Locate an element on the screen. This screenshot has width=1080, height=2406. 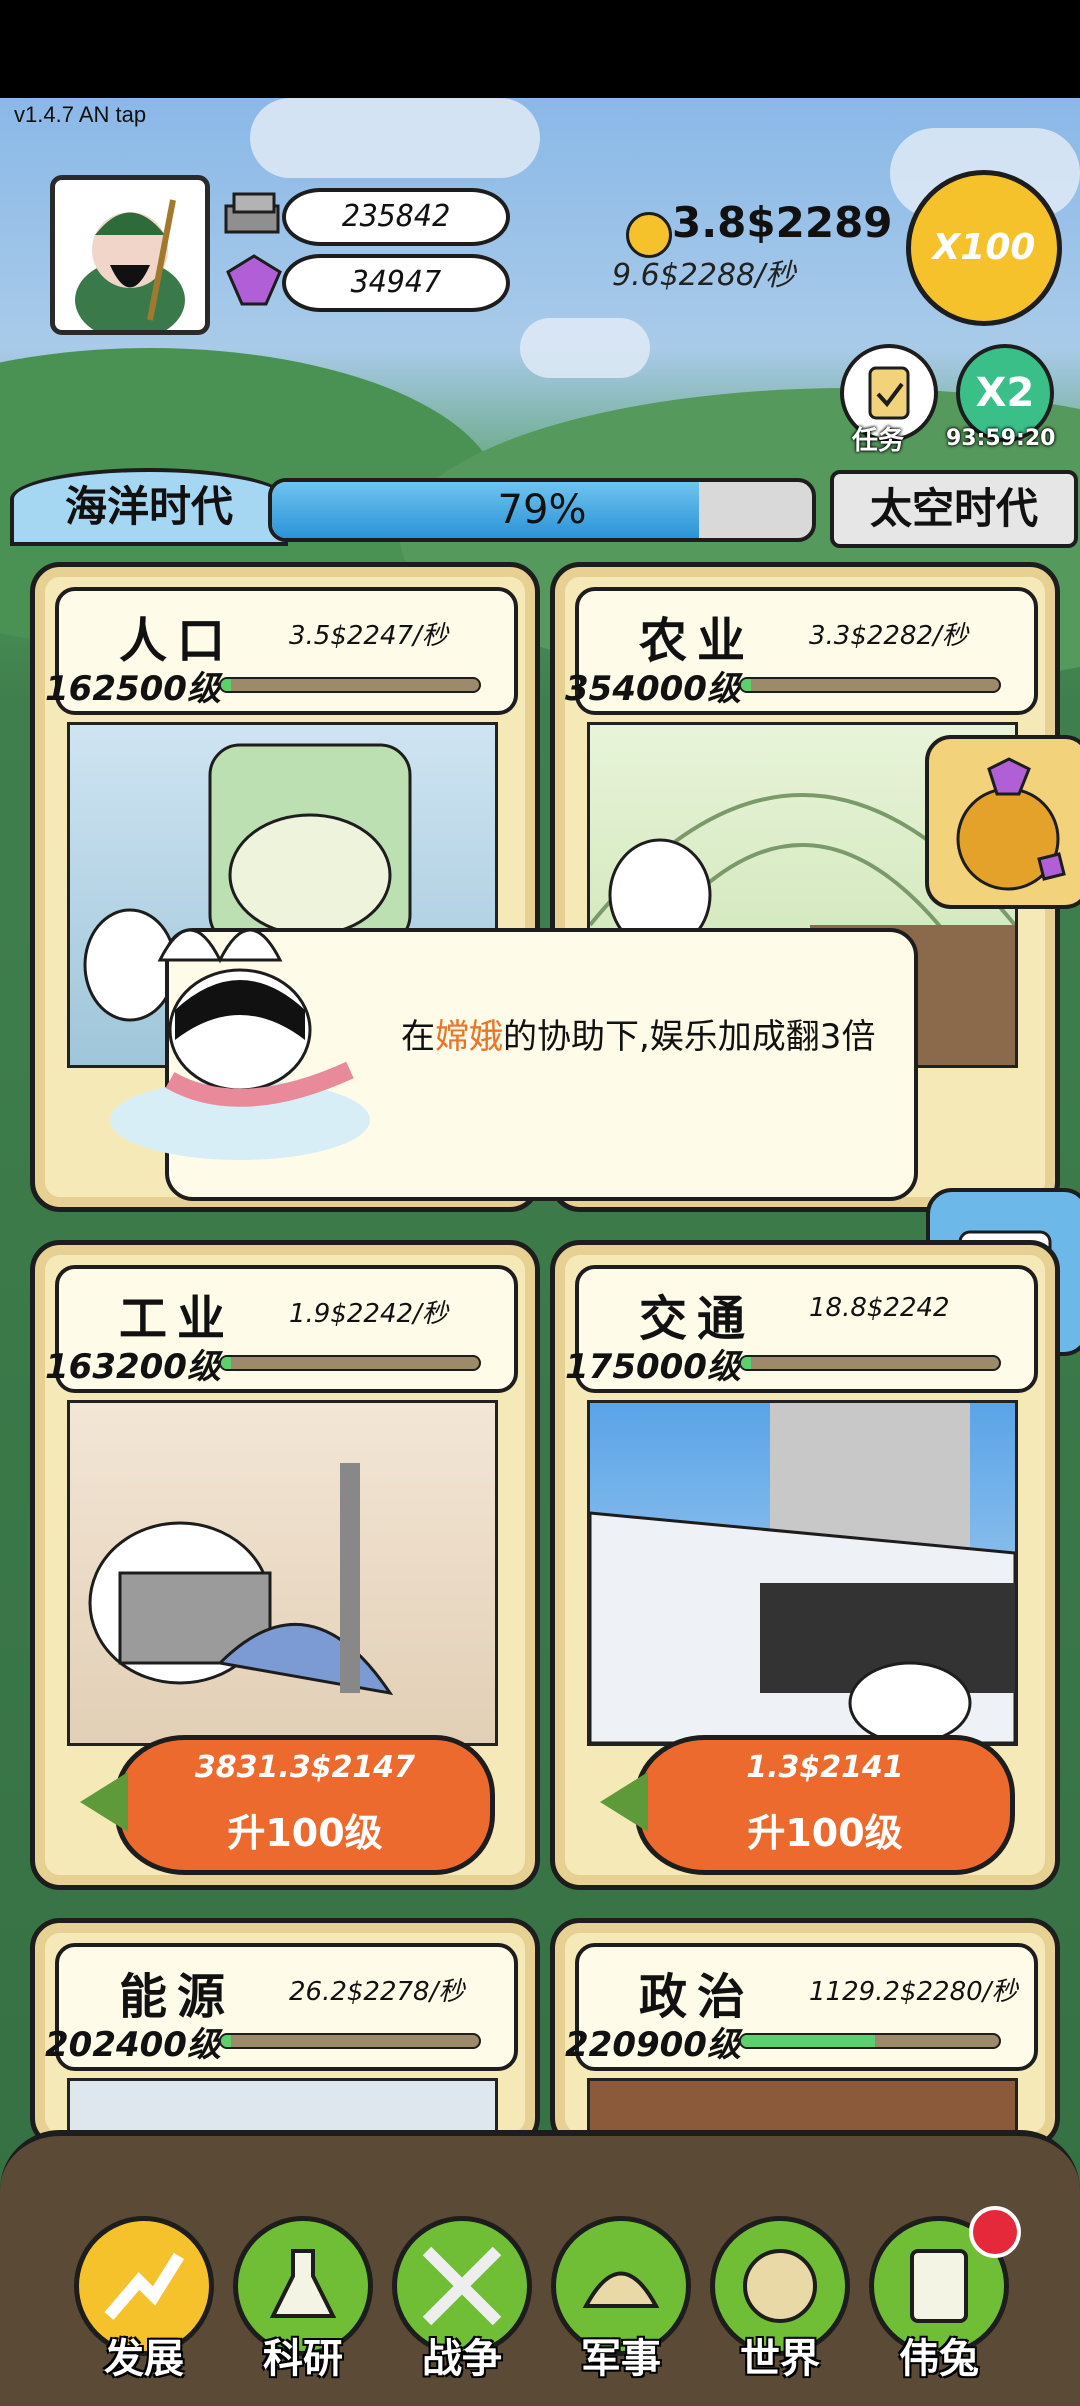
boost-timer: 93:59:20 is located at coordinates (1001, 438).